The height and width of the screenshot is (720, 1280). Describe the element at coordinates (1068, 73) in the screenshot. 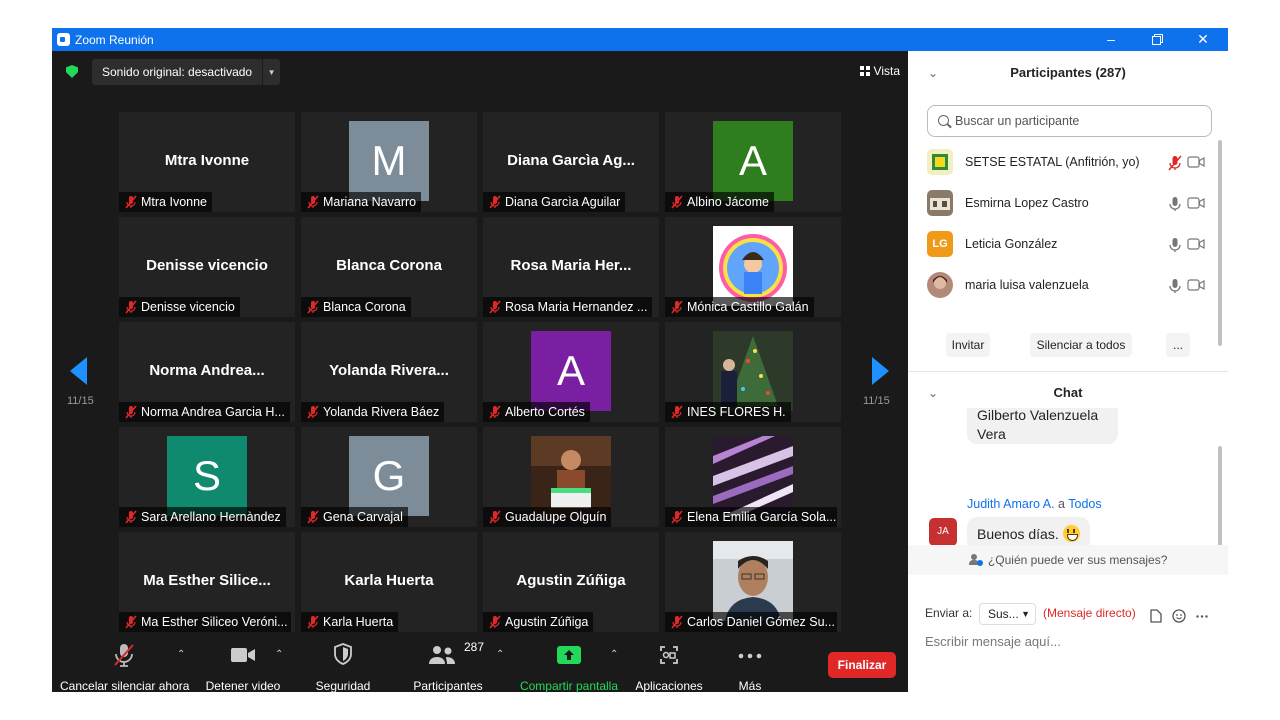

I see `participants-header: ⌄ Participantes (287)` at that location.